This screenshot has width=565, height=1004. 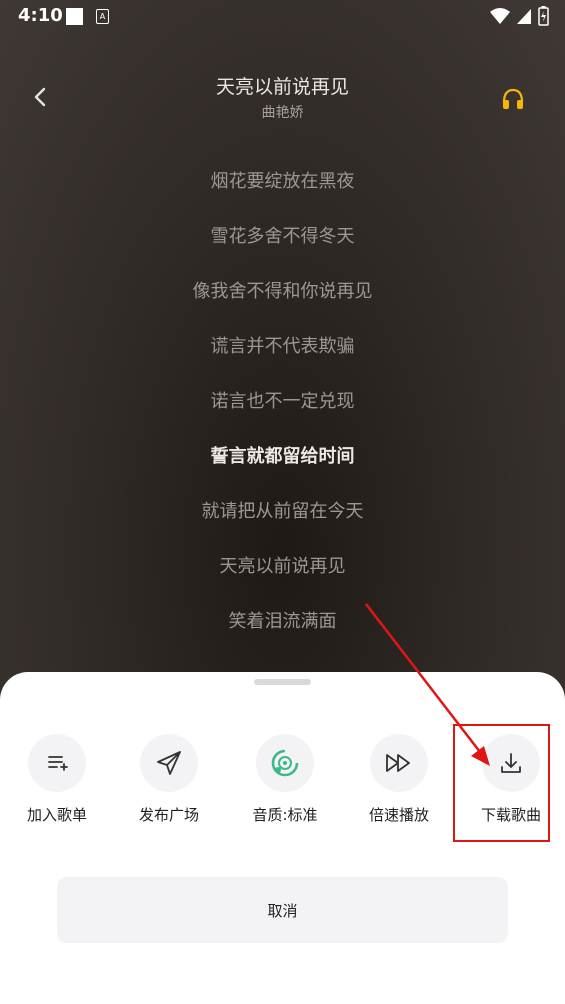 I want to click on status-time: 4:10, so click(x=40, y=15).